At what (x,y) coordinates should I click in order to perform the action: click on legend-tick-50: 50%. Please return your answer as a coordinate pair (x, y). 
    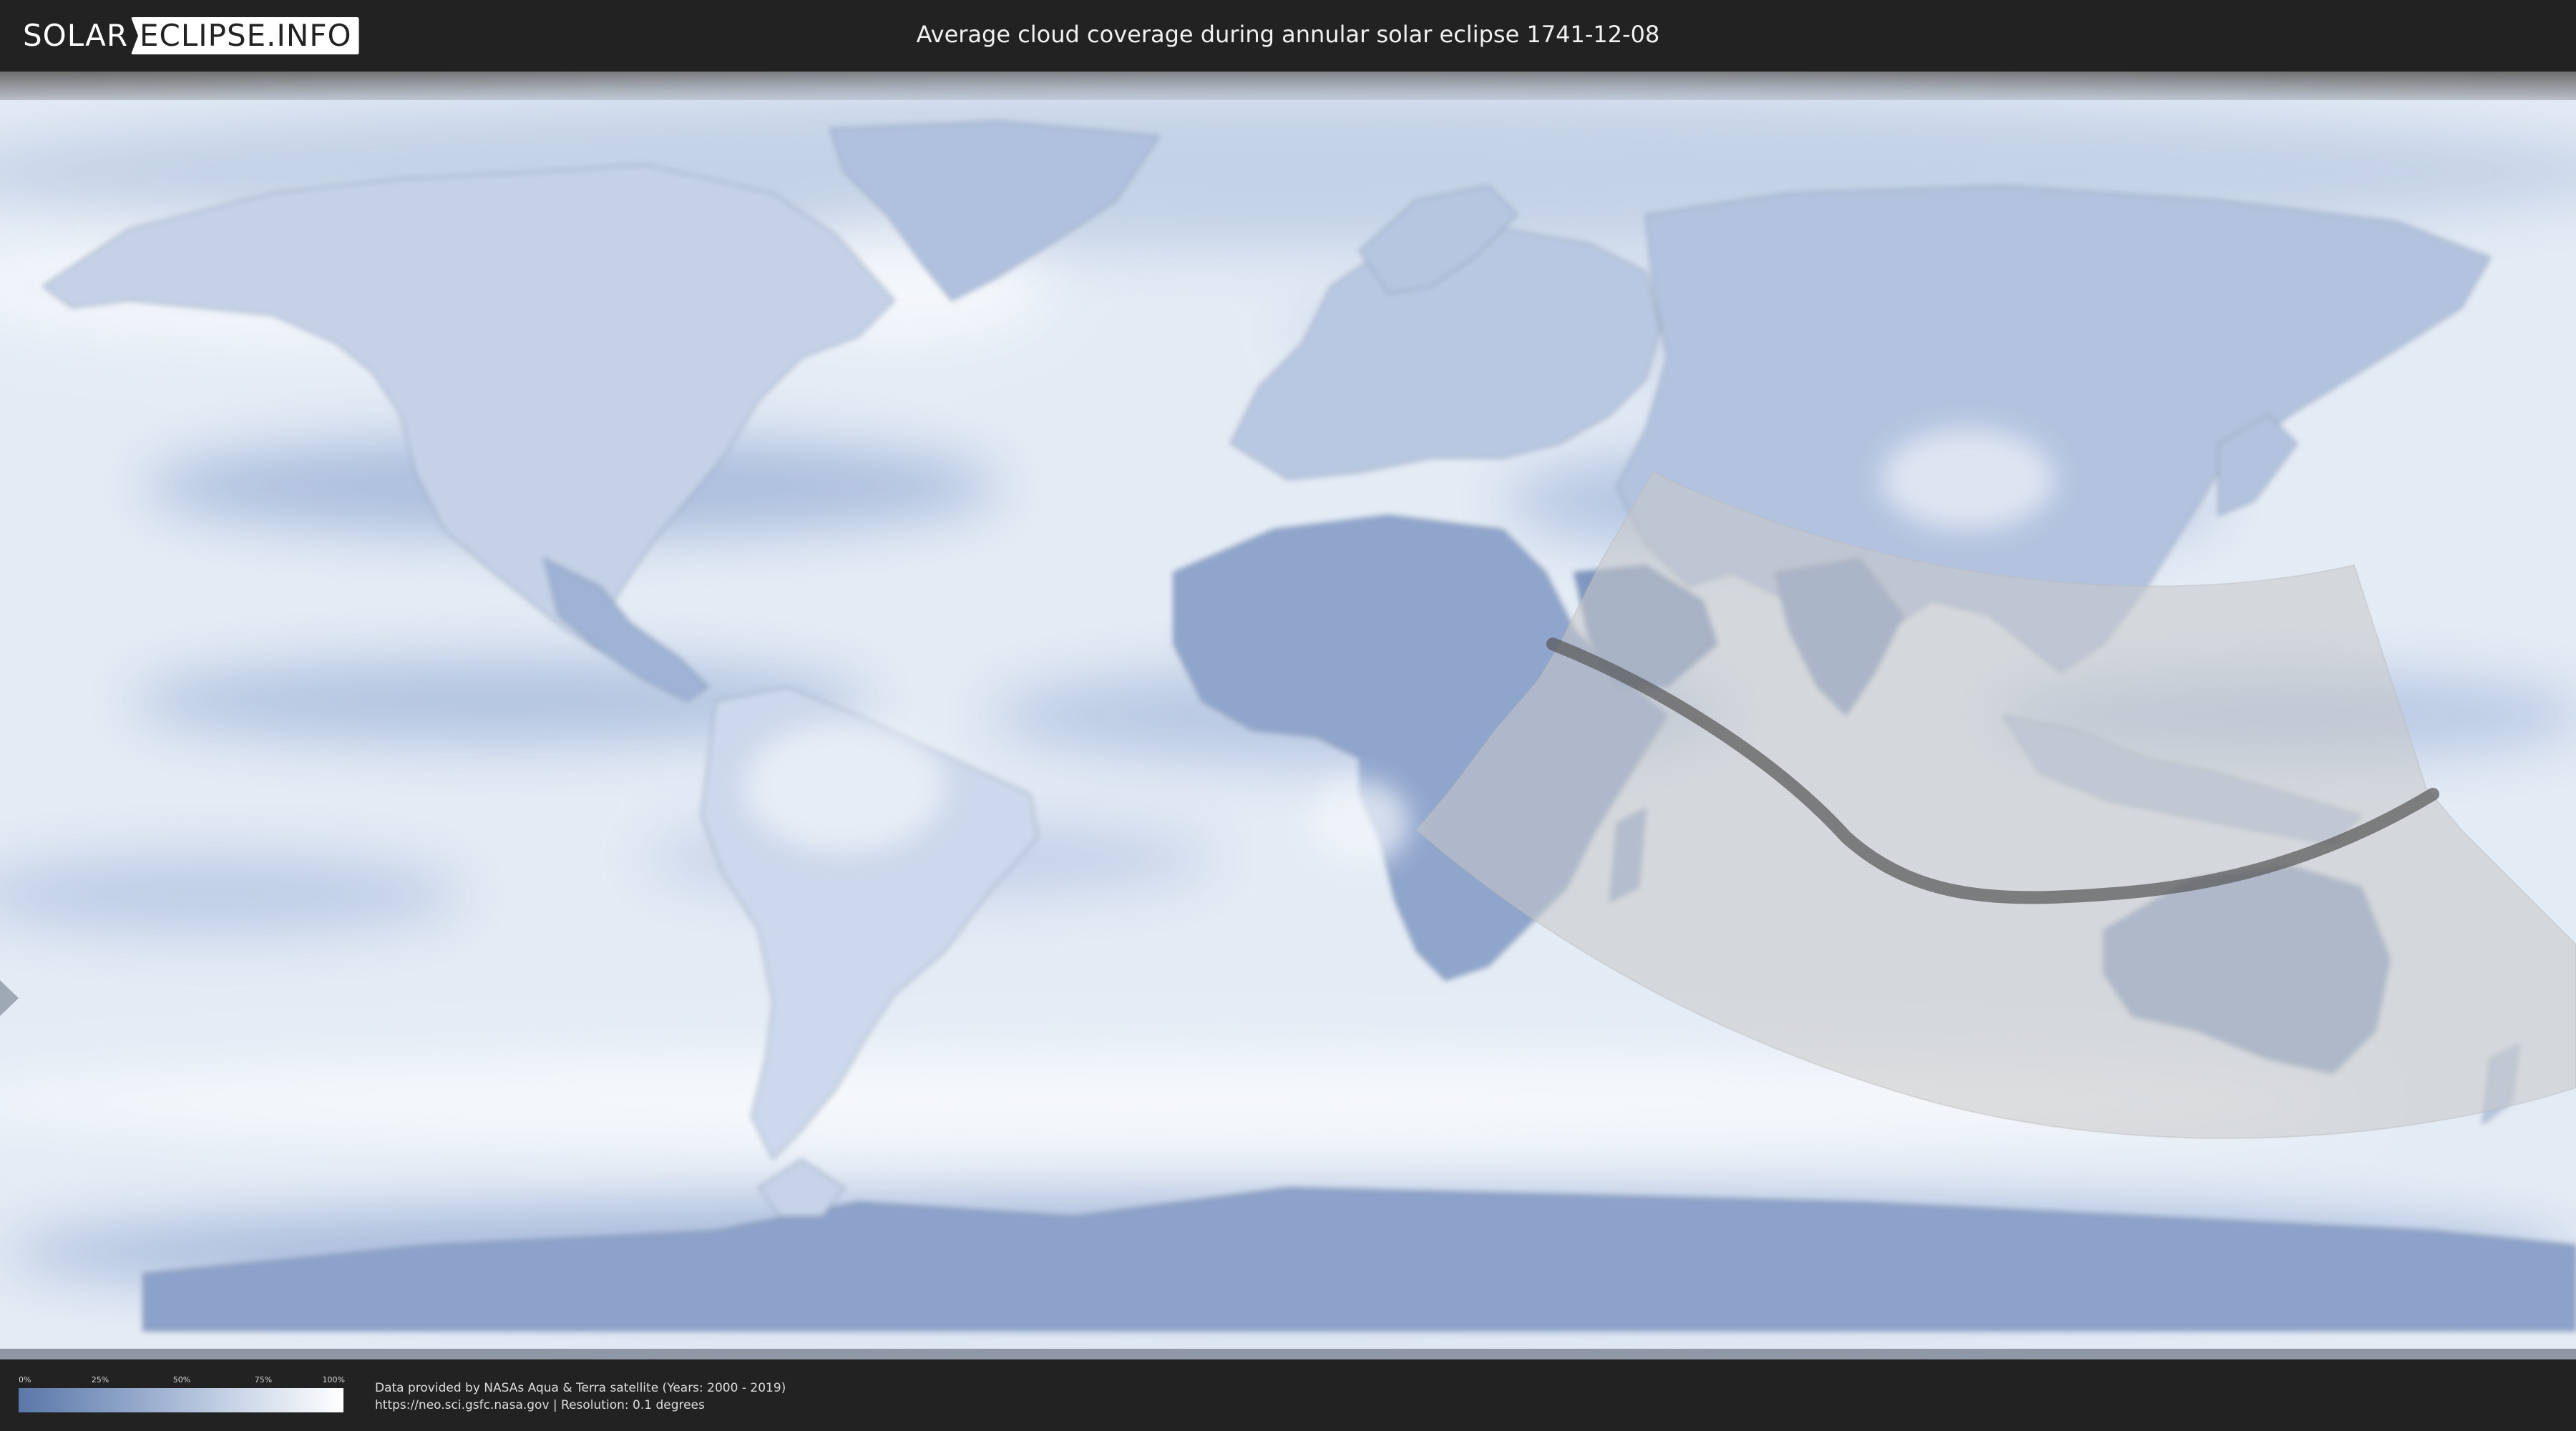
    Looking at the image, I should click on (181, 1379).